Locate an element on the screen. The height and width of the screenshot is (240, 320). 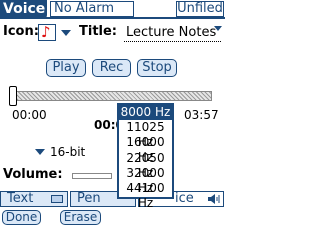
title-field: Lecture Notes is located at coordinates (171, 32).